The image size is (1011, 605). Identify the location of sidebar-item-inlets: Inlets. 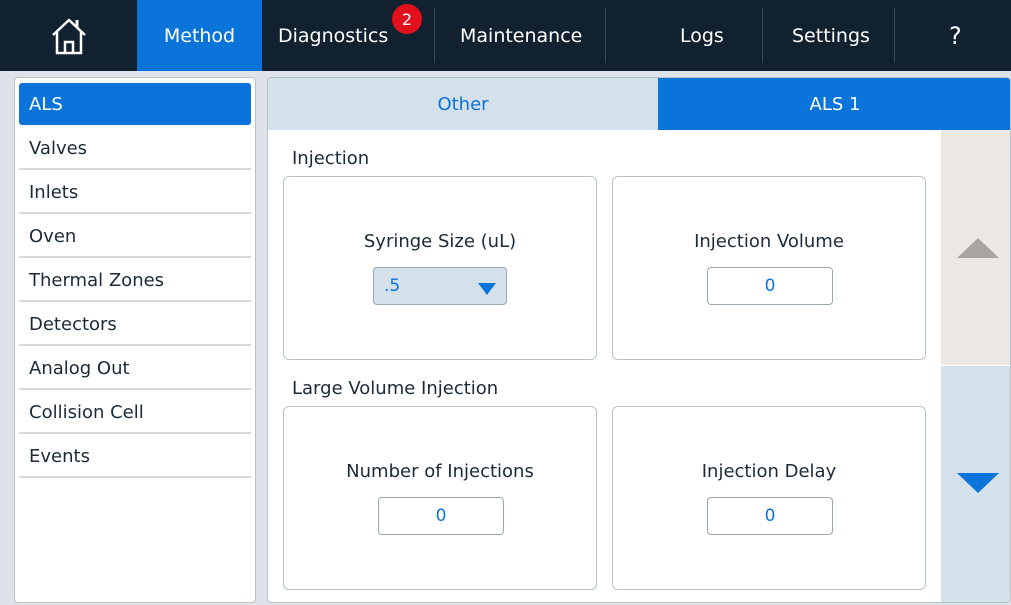
(135, 193).